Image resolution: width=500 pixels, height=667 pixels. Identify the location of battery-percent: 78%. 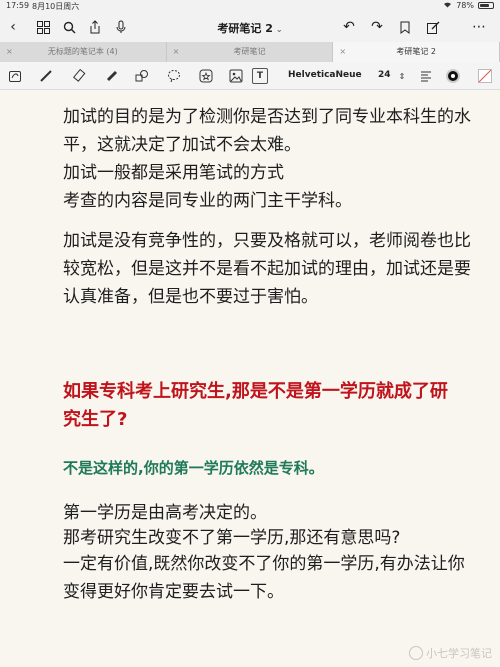
(465, 5).